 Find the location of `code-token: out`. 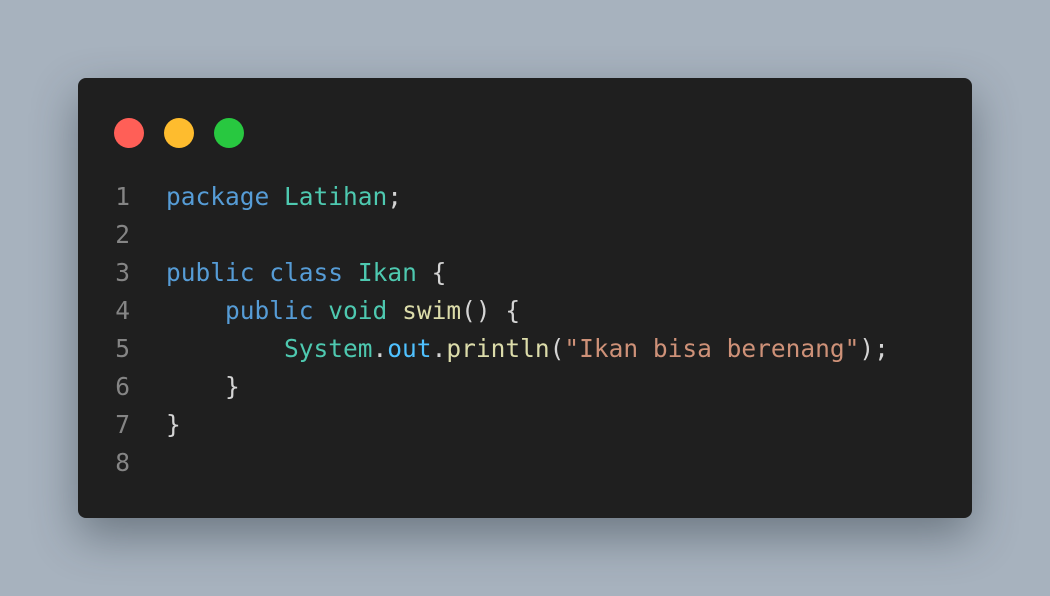

code-token: out is located at coordinates (409, 348).